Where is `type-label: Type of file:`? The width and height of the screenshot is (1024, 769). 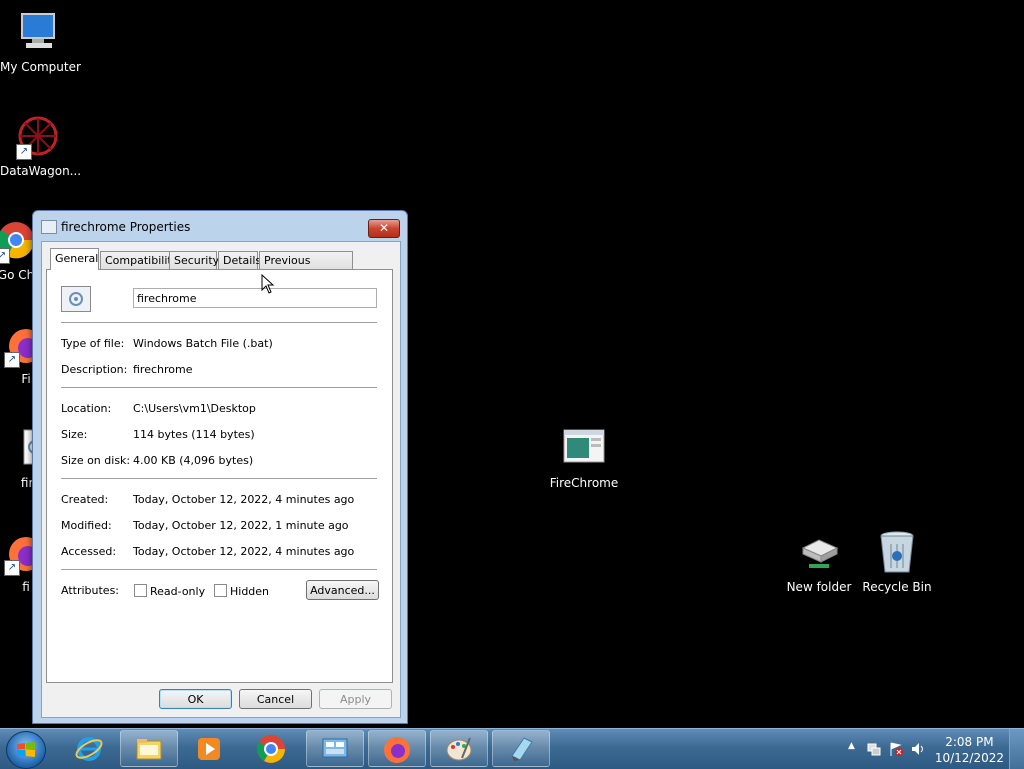
type-label: Type of file: is located at coordinates (93, 343).